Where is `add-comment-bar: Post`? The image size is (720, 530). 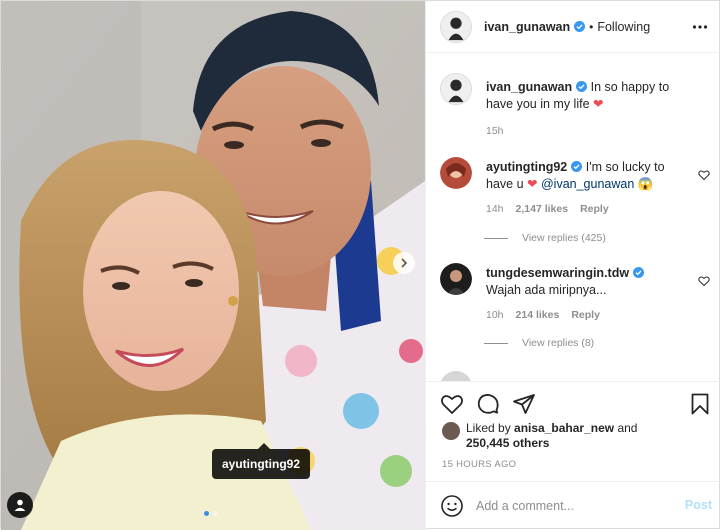 add-comment-bar: Post is located at coordinates (573, 505).